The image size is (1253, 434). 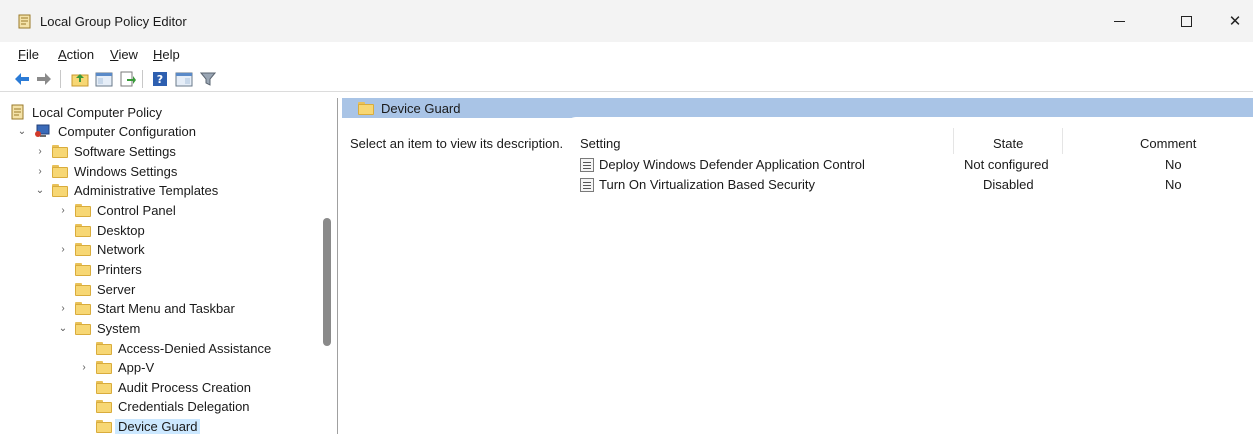 I want to click on tree-item-label: Start Menu and Taskbar, so click(x=166, y=308).